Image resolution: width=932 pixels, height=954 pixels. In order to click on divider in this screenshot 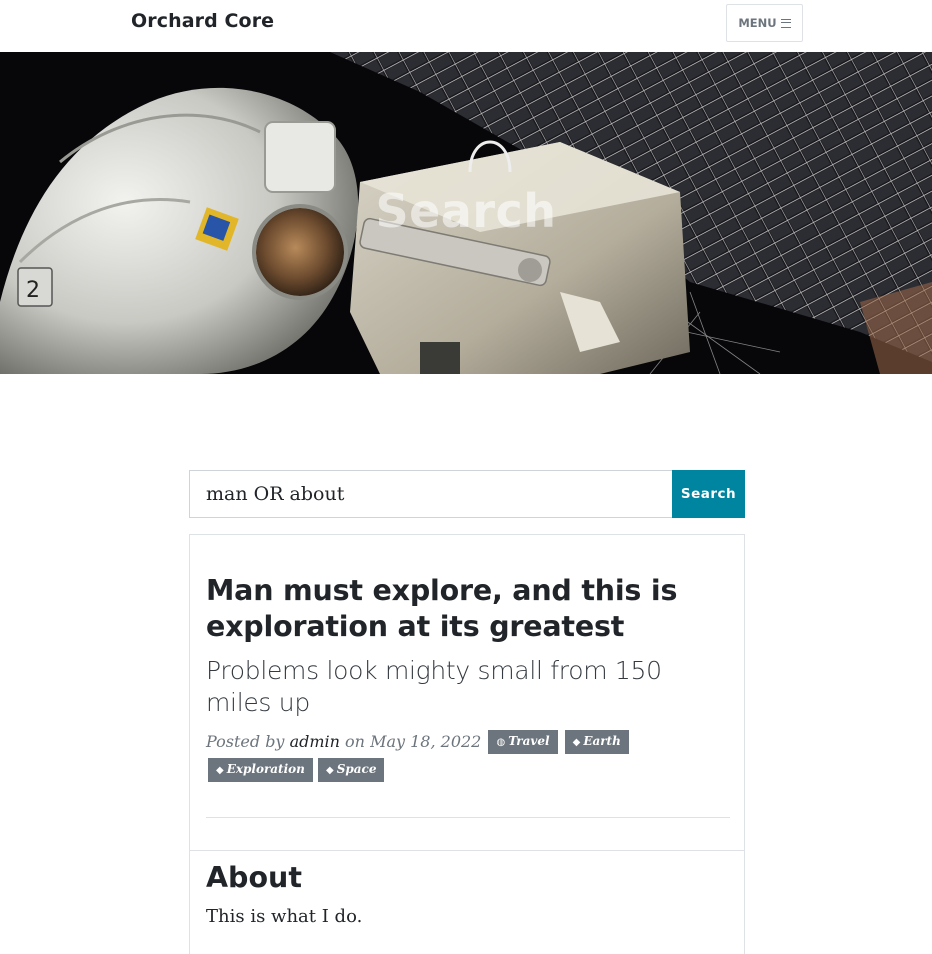, I will do `click(468, 817)`.